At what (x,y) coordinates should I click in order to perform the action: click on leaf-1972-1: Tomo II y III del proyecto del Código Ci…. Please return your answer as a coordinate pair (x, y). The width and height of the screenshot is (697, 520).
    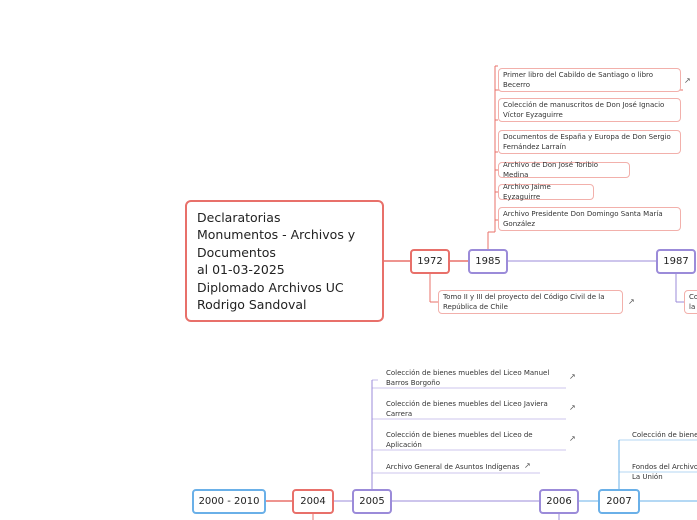
    Looking at the image, I should click on (530, 302).